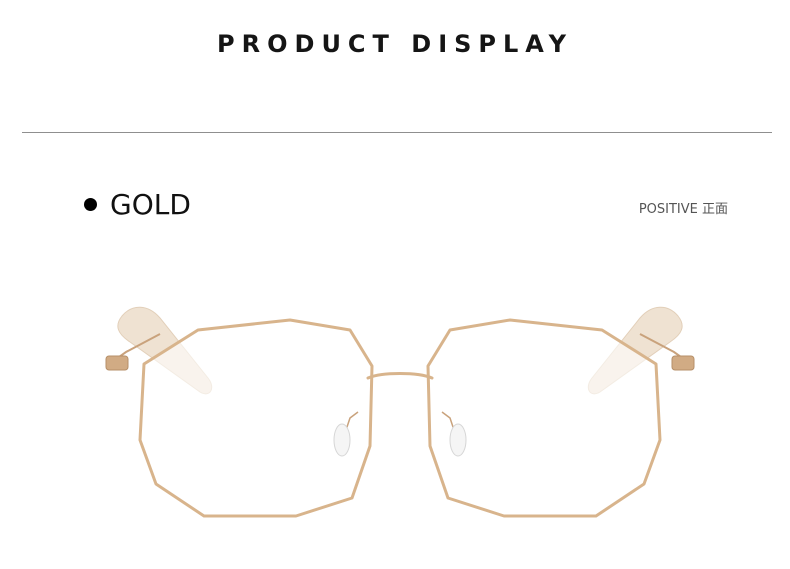 This screenshot has height=569, width=790. What do you see at coordinates (395, 44) in the screenshot?
I see `page-title: PRODUCT DISPLAY` at bounding box center [395, 44].